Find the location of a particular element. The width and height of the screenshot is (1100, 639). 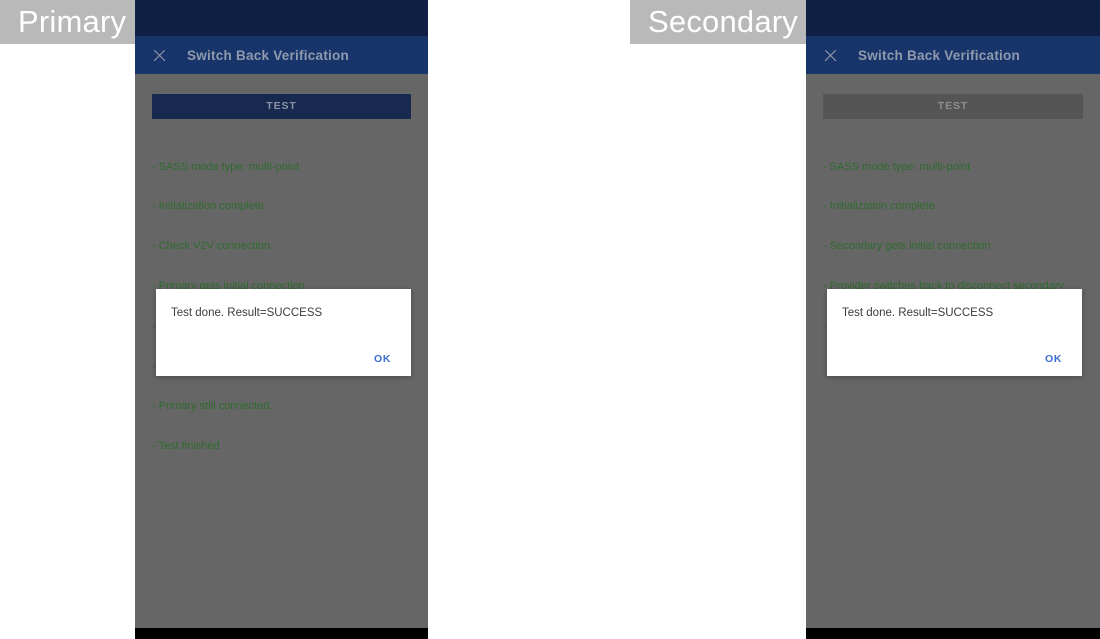

caption-primary: Primary is located at coordinates (67, 22).